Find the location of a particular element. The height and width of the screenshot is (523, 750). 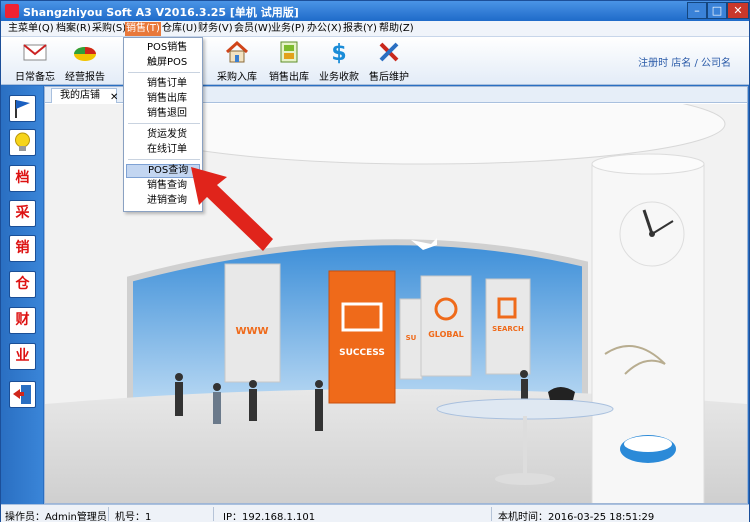

board-su: SU is located at coordinates (411, 339).